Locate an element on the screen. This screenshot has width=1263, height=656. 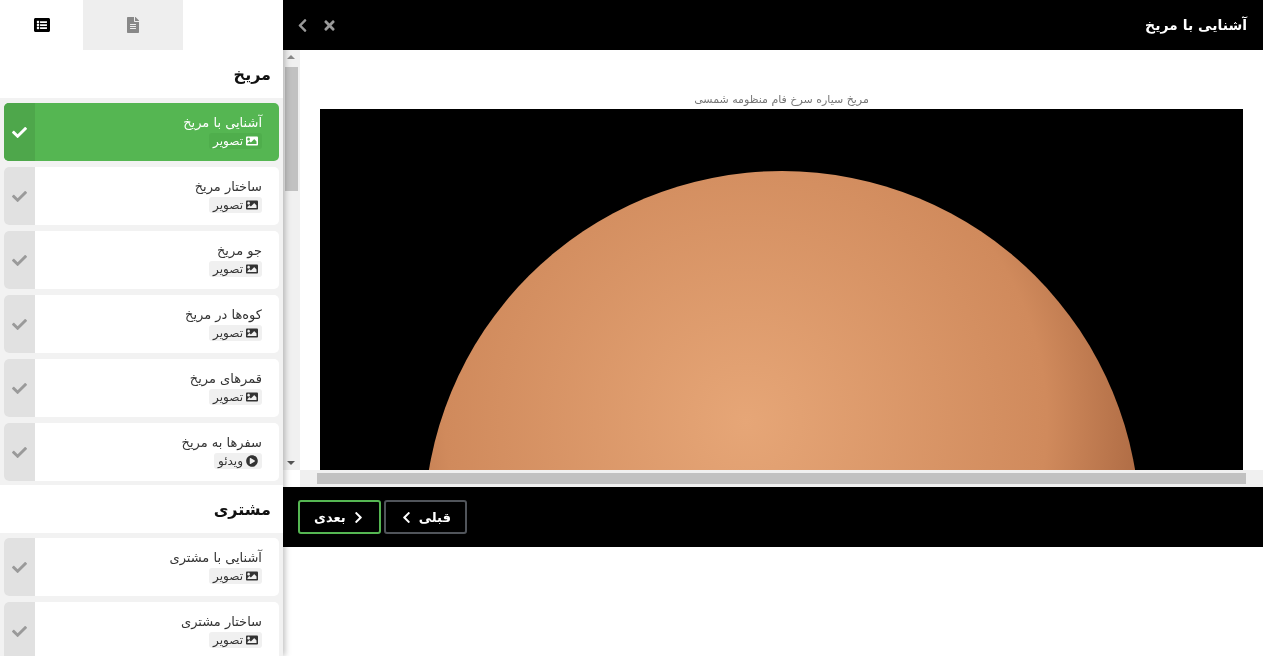
section-title: مشتری is located at coordinates (242, 509).